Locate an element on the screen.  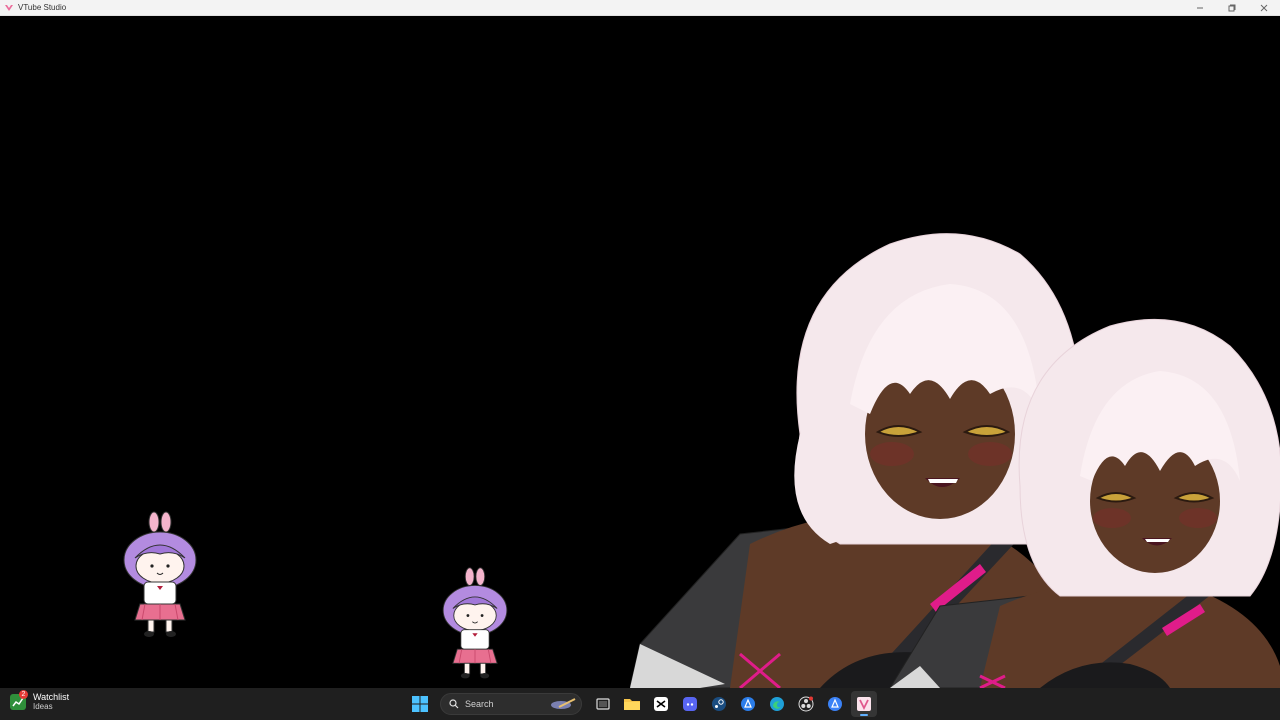
task-view-icon is located at coordinates (602, 704).